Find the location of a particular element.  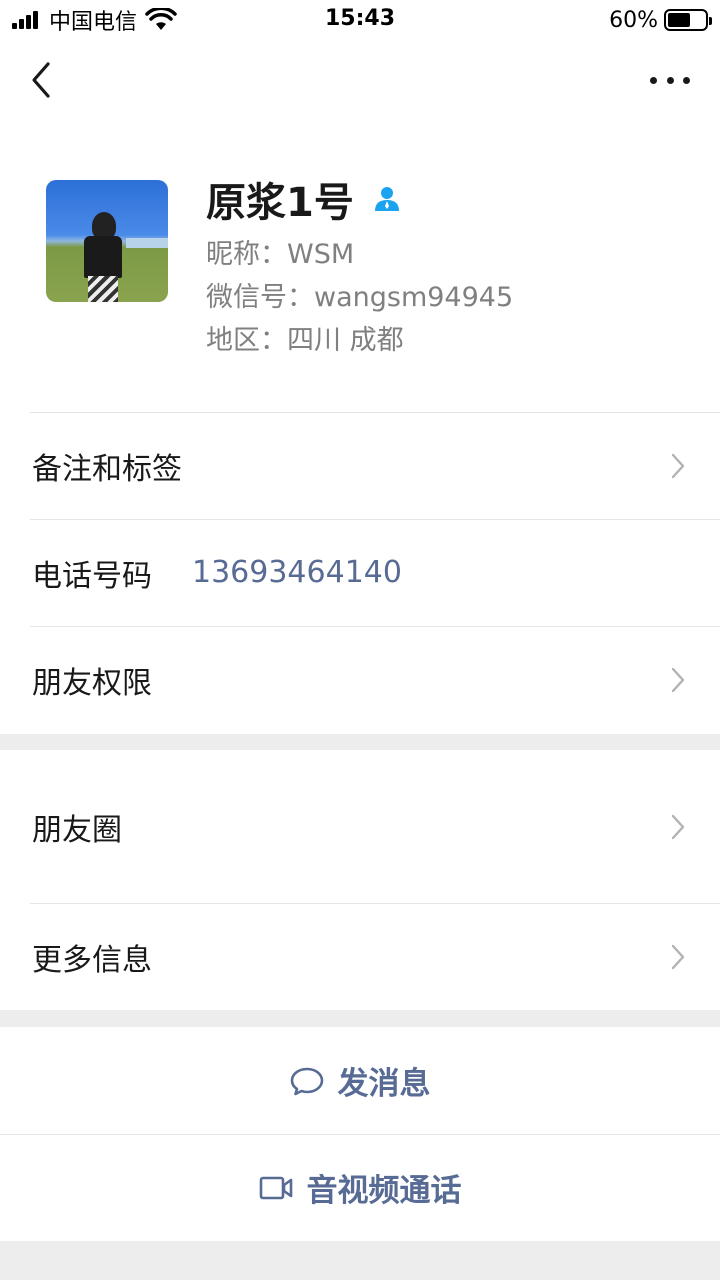

wechat-id-text: 微信号：wangsm94945 is located at coordinates (360, 297).